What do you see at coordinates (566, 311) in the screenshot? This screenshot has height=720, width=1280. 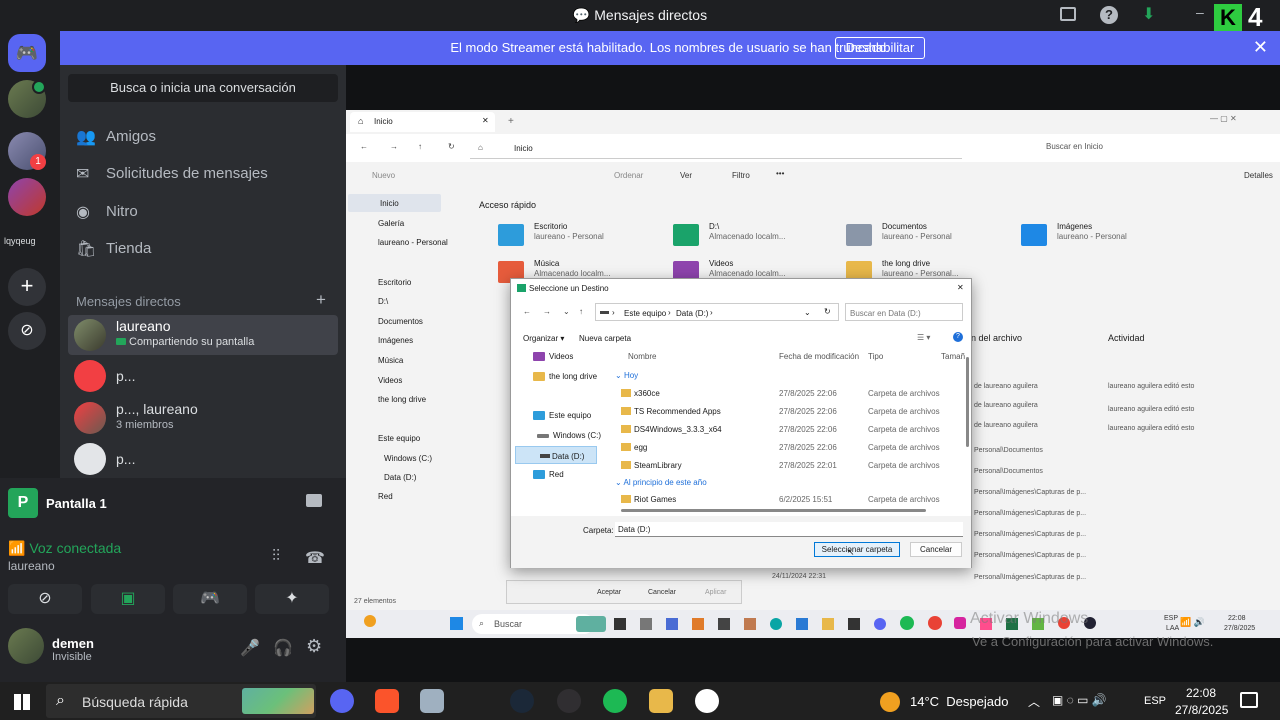 I see `recent-icon: ⌄` at bounding box center [566, 311].